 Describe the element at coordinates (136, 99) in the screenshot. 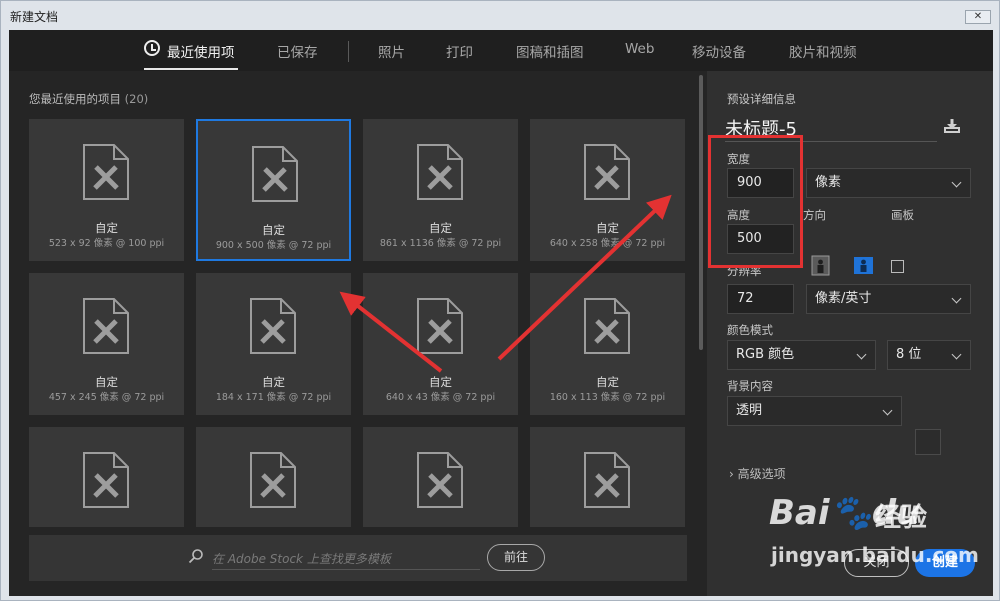

I see `recent-count: (20)` at that location.